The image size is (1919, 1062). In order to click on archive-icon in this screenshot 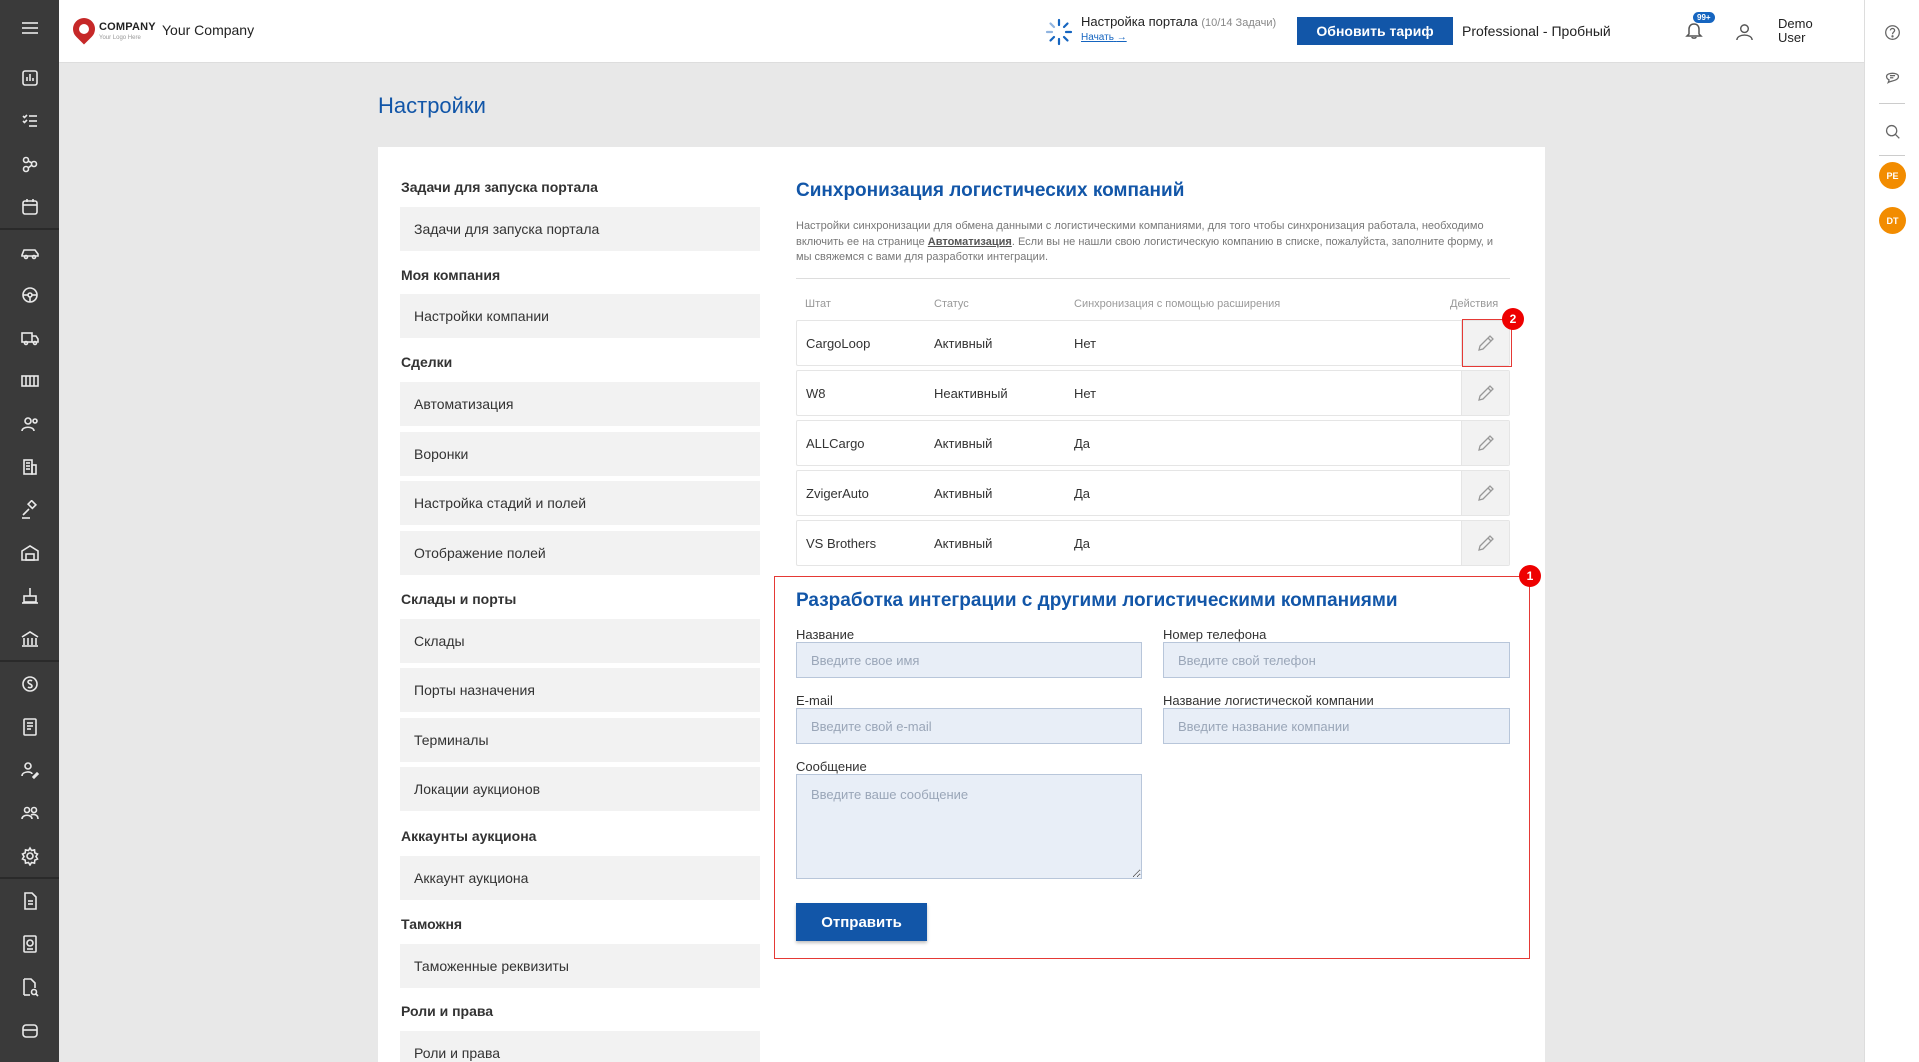, I will do `click(29, 1029)`.